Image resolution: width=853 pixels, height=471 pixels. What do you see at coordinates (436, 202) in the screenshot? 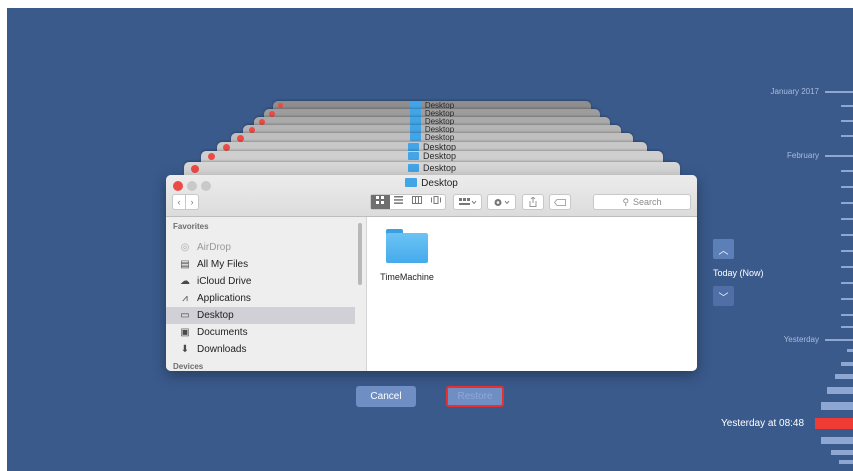
I see `cover-flow-icon` at bounding box center [436, 202].